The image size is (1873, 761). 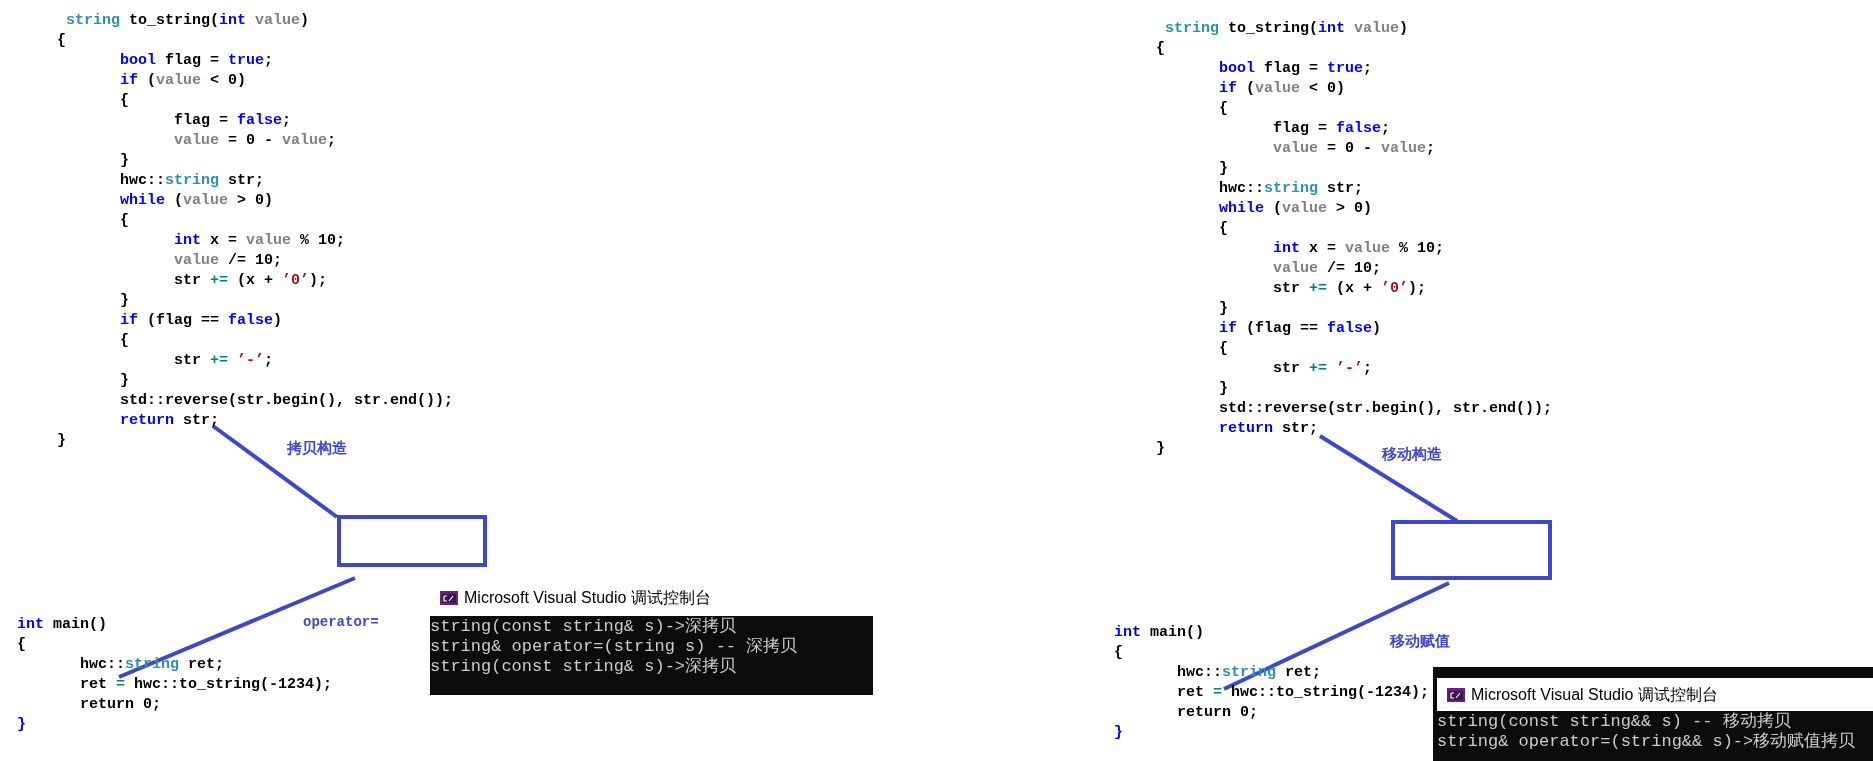 I want to click on annotation-label: 移动构造, so click(x=1412, y=454).